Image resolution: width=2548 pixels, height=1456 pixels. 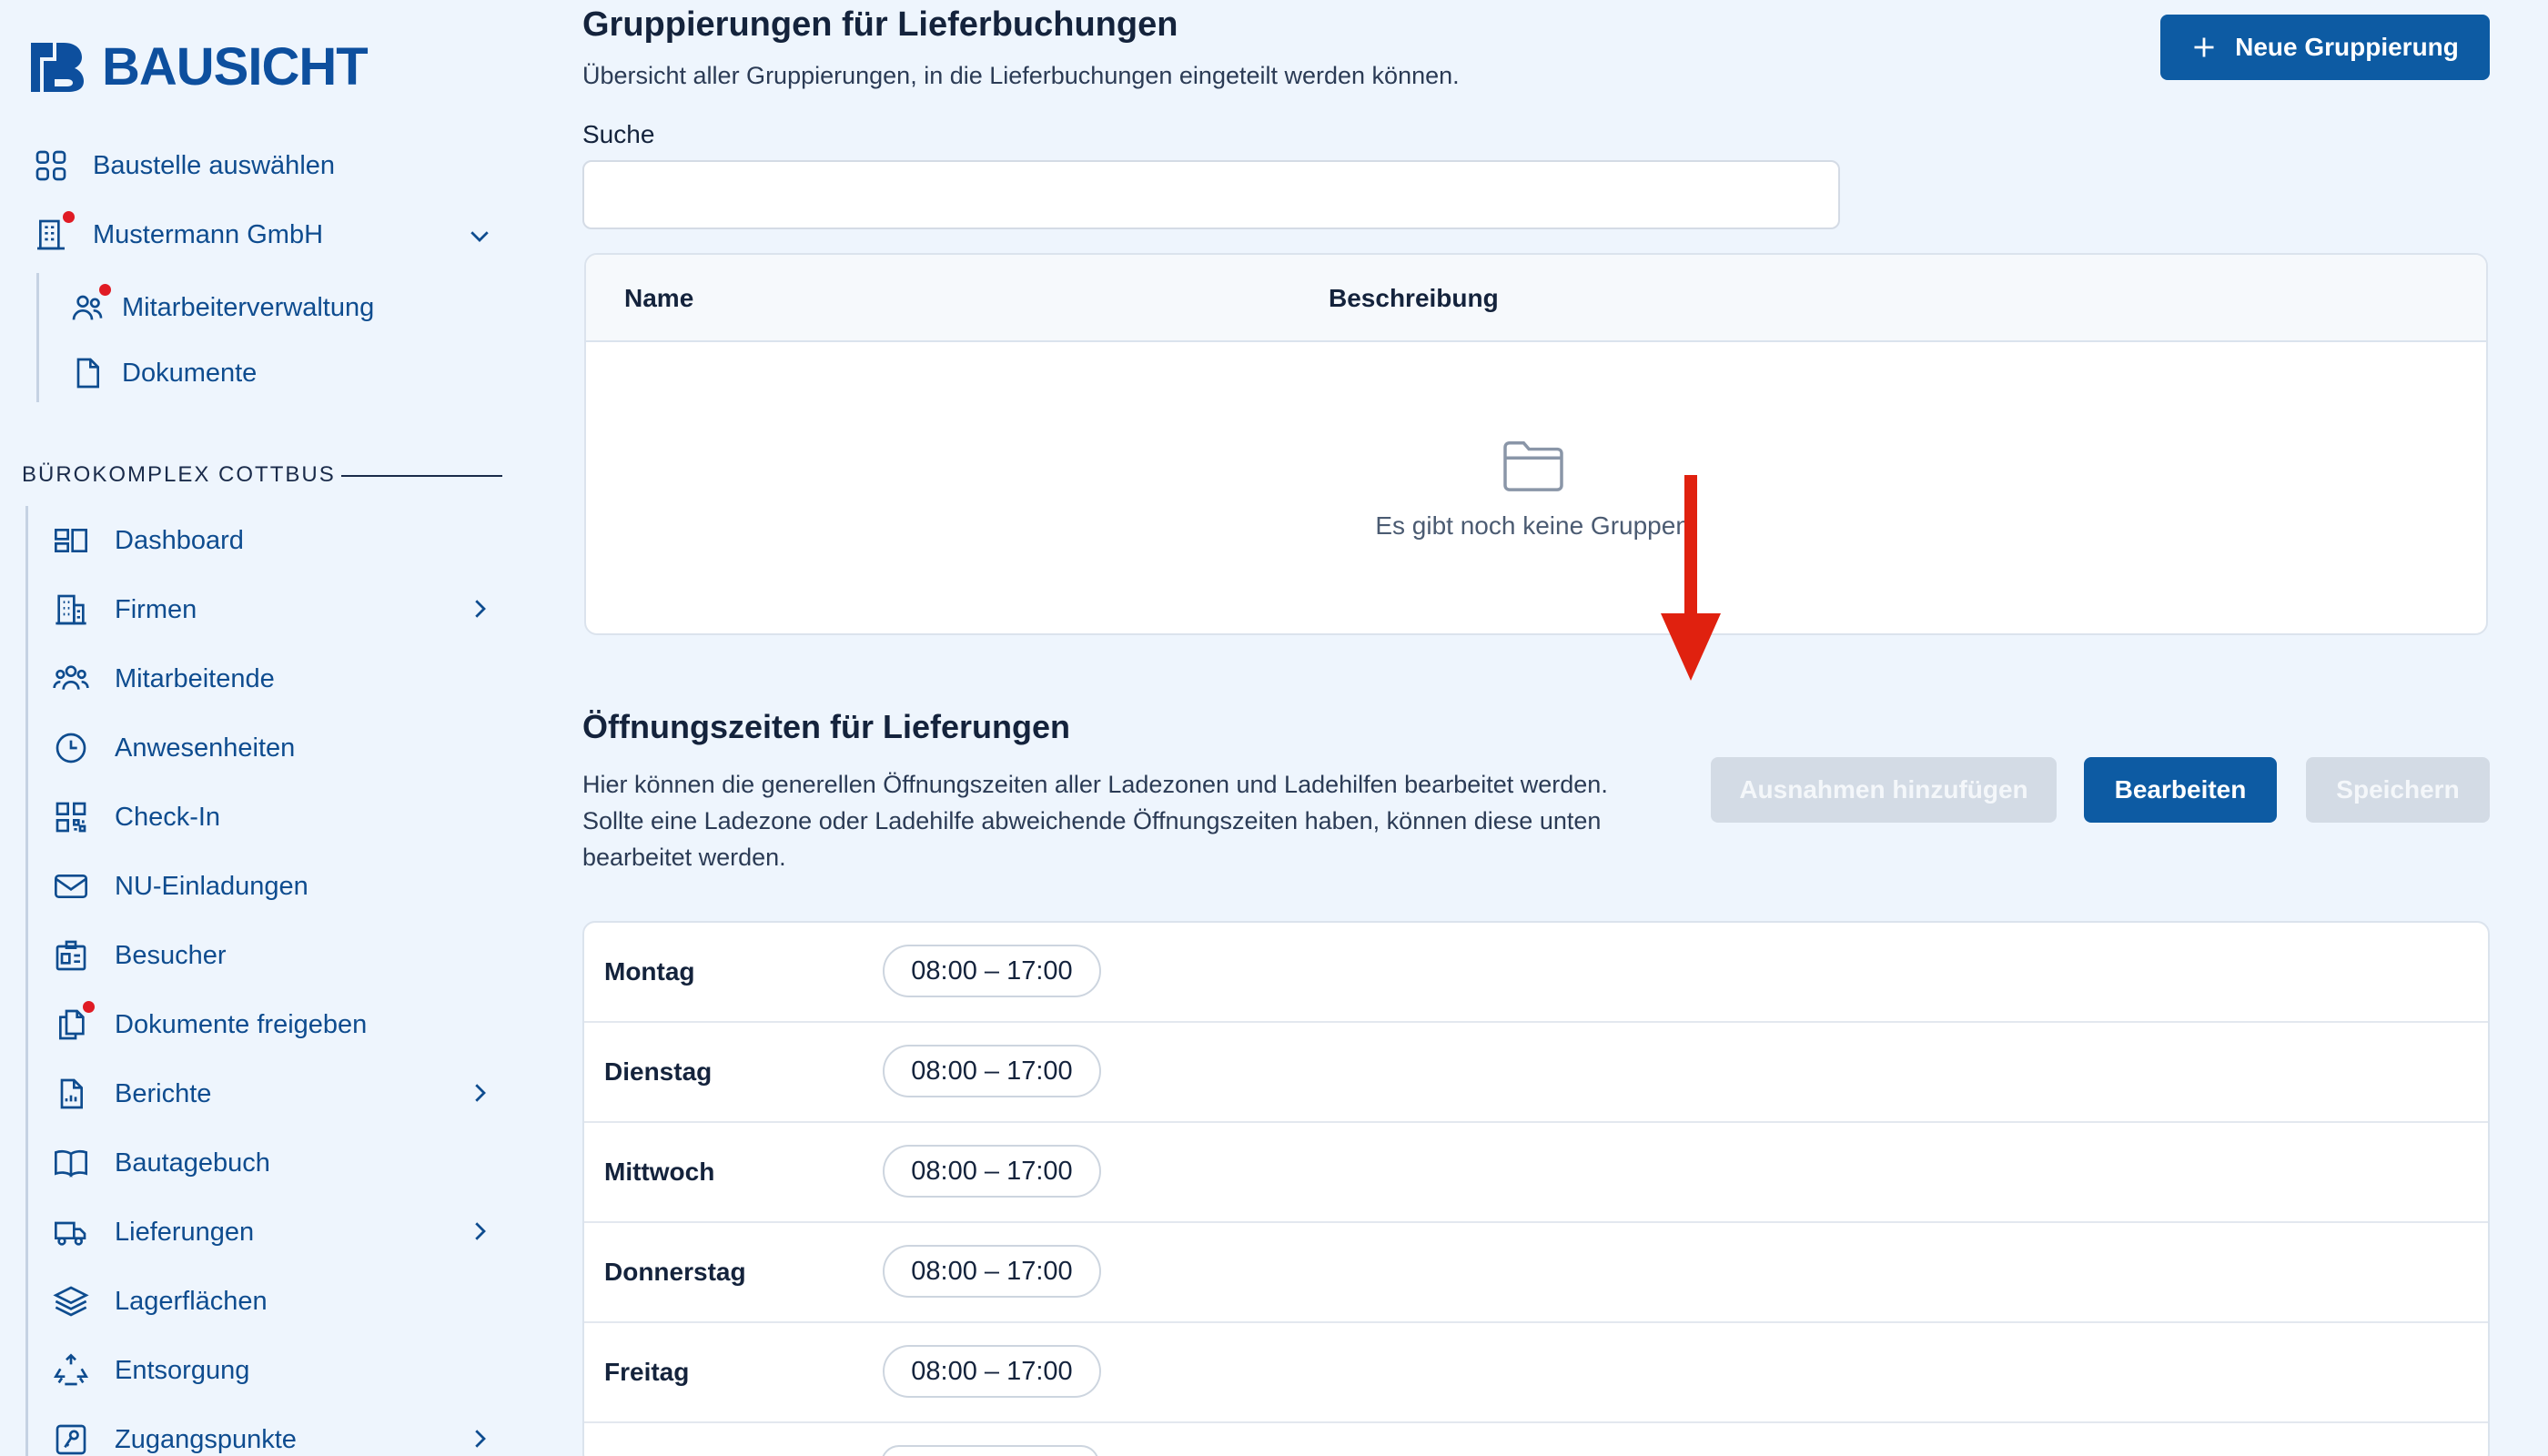 I want to click on nav-anwesenheiten: Anwesenheiten, so click(x=173, y=748).